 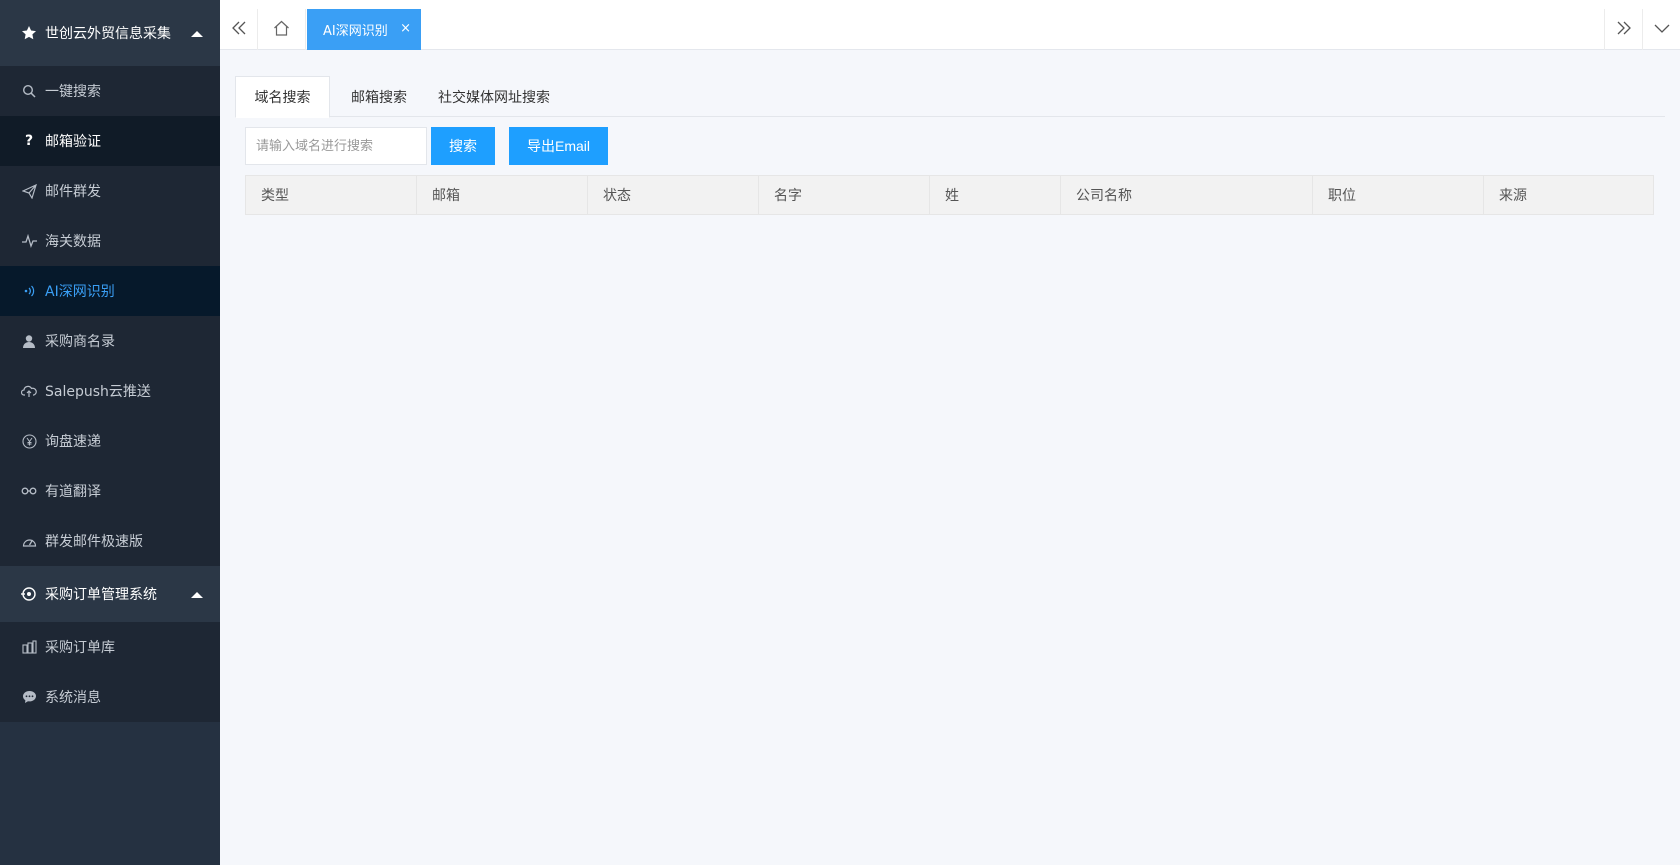 What do you see at coordinates (73, 192) in the screenshot?
I see `sidebar-item-label: 邮件群发` at bounding box center [73, 192].